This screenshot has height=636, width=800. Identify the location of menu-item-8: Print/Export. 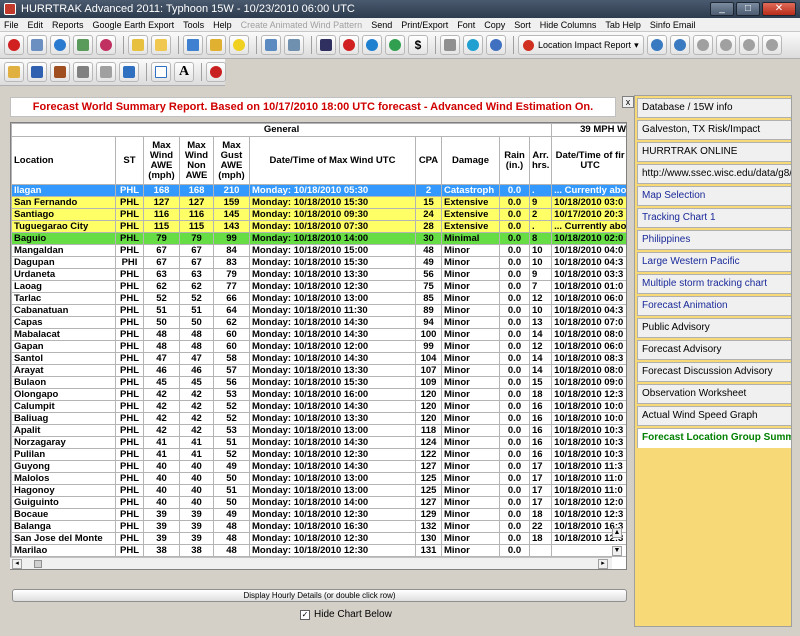
(424, 25).